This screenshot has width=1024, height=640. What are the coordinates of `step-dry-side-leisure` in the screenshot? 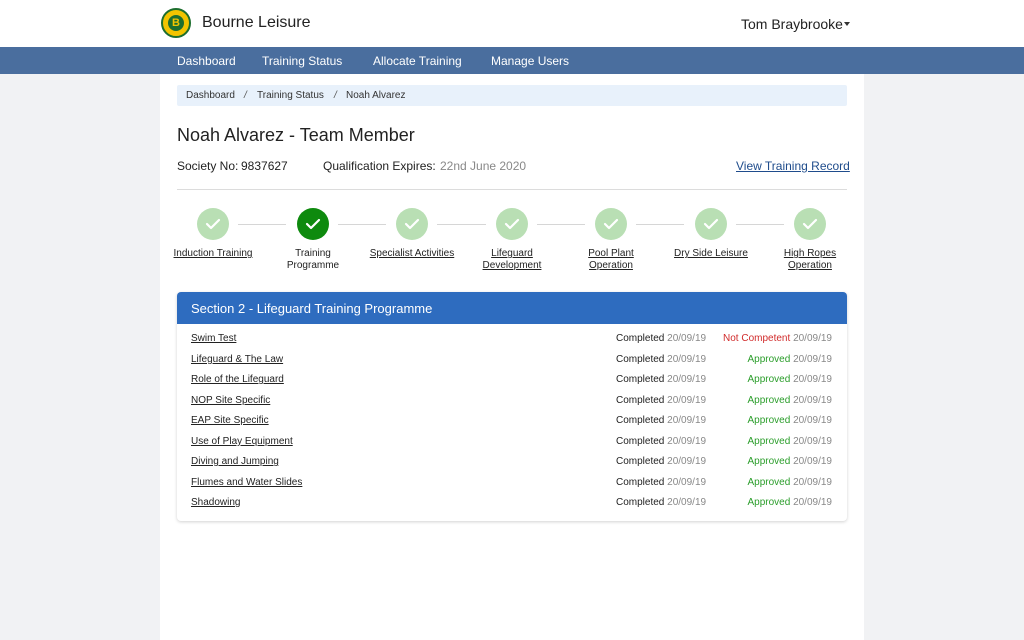 It's located at (711, 224).